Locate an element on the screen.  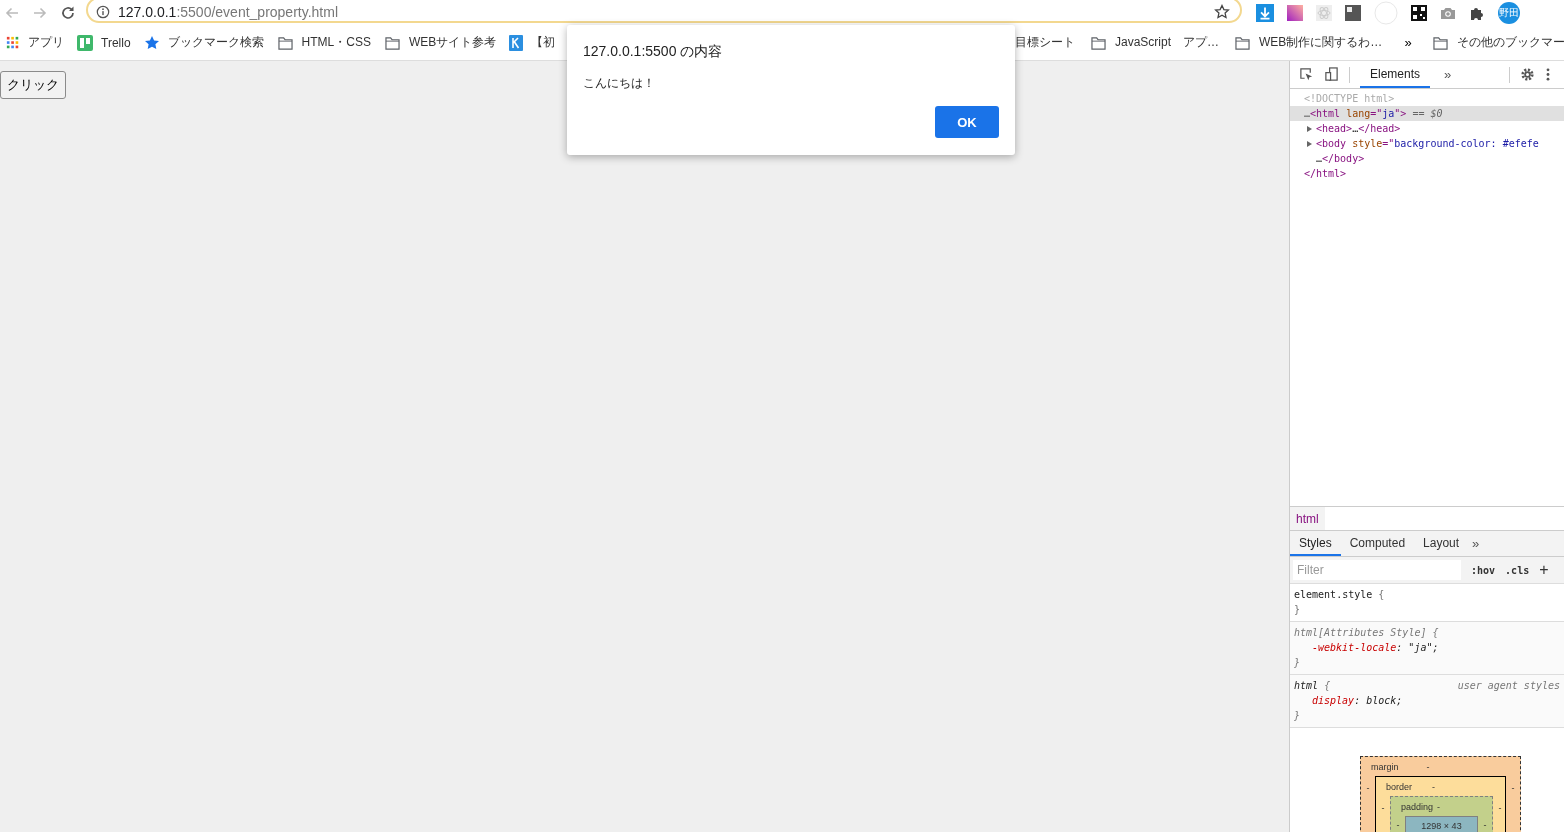
address-bar: 127.0.0.1:5500/event_property.html is located at coordinates (664, 11).